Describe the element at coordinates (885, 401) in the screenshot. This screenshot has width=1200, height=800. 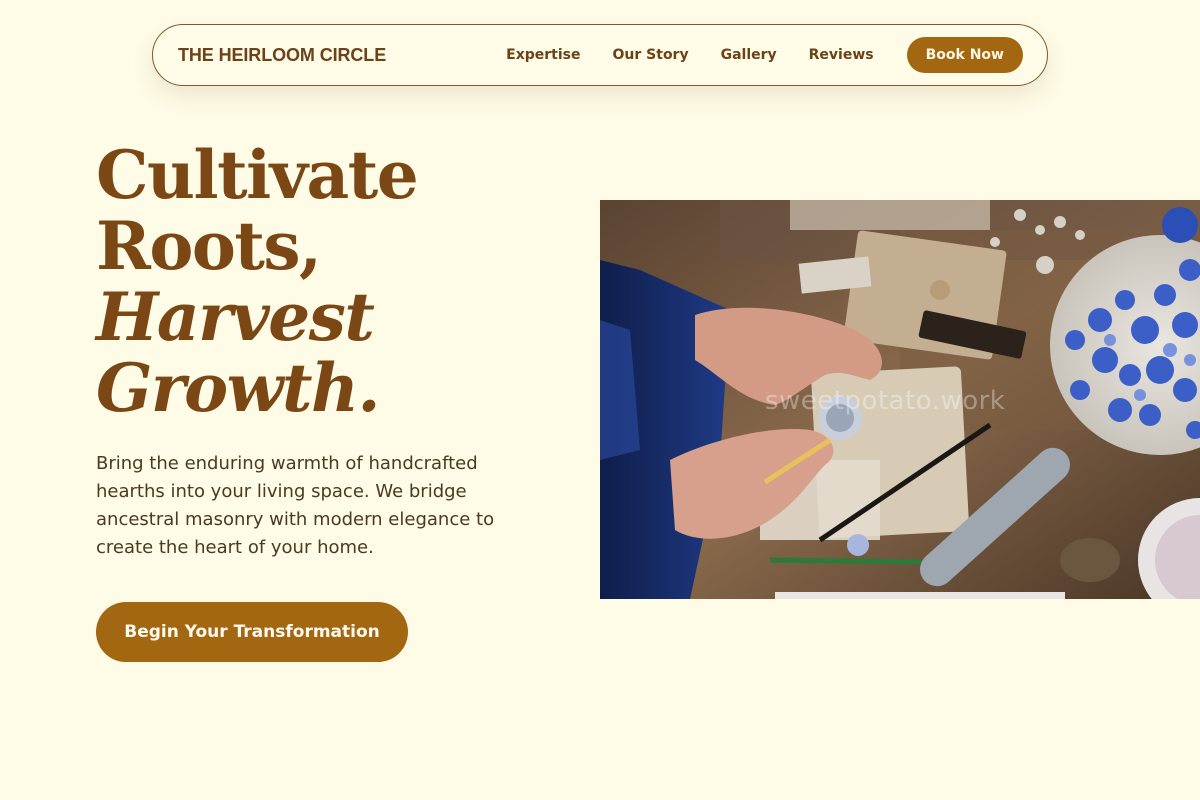
I see `image-watermark: sweetpotato.work` at that location.